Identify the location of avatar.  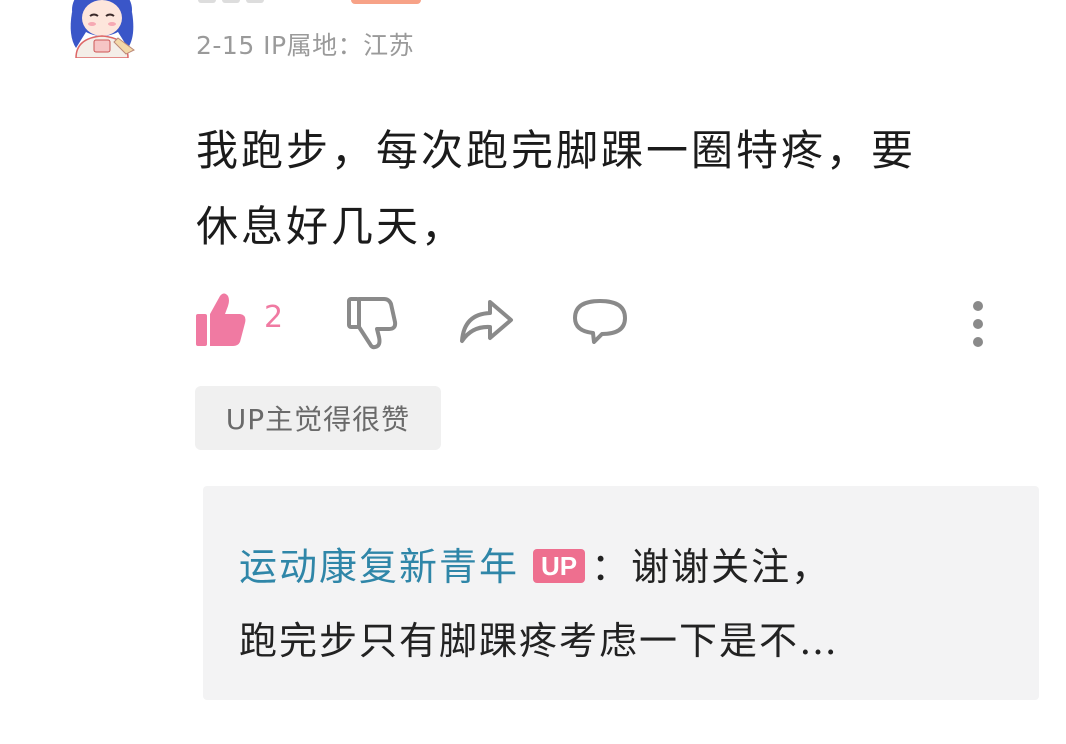
(102, 29).